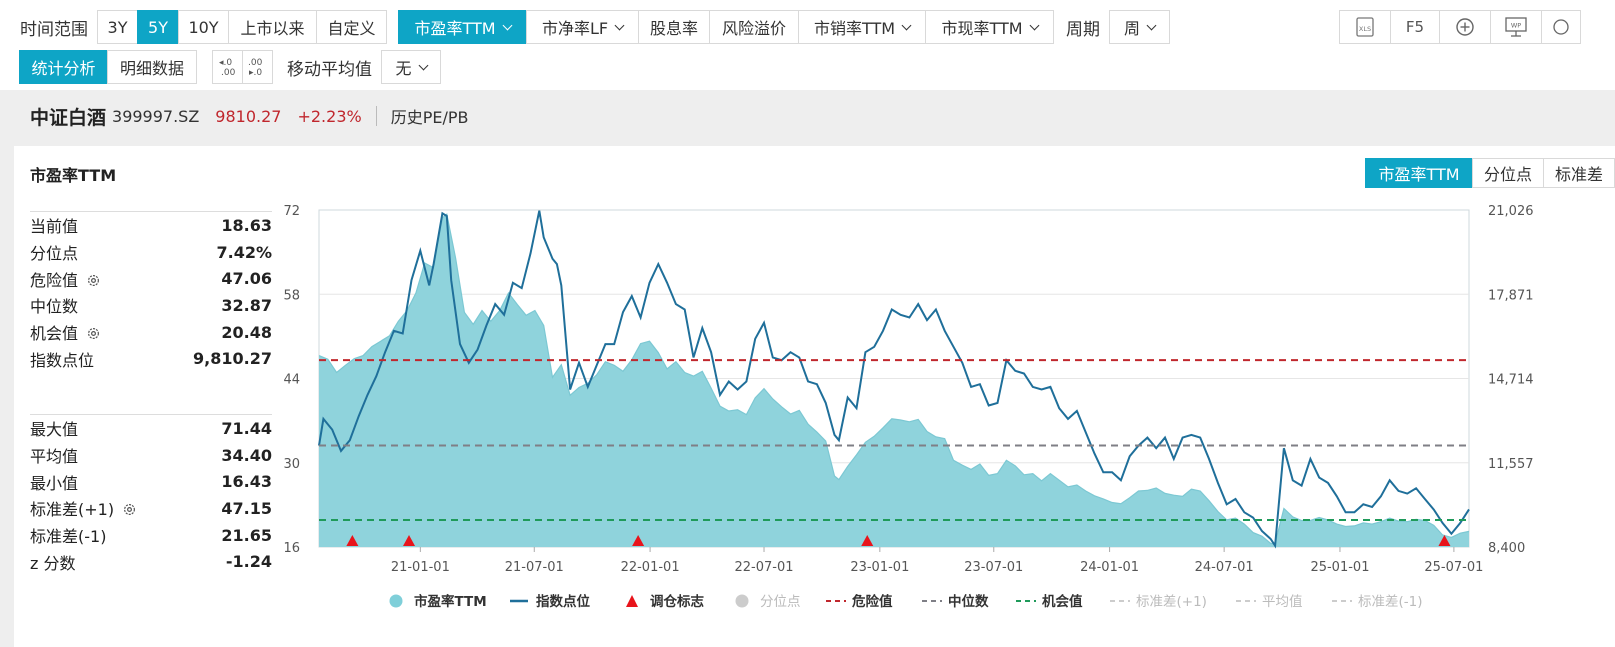 This screenshot has height=647, width=1615. What do you see at coordinates (575, 28) in the screenshot?
I see `metric-pb-lf-label: 市净率LF` at bounding box center [575, 28].